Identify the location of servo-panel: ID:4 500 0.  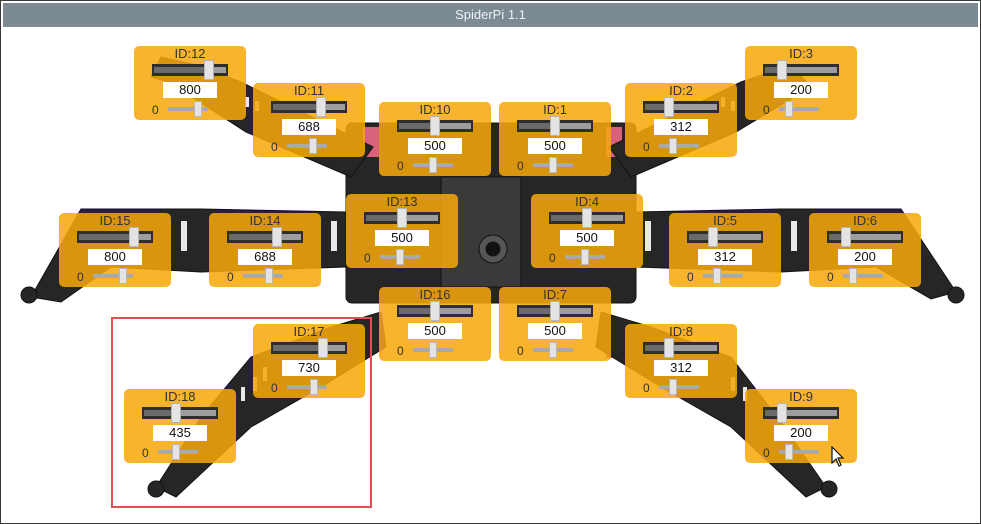
(587, 231).